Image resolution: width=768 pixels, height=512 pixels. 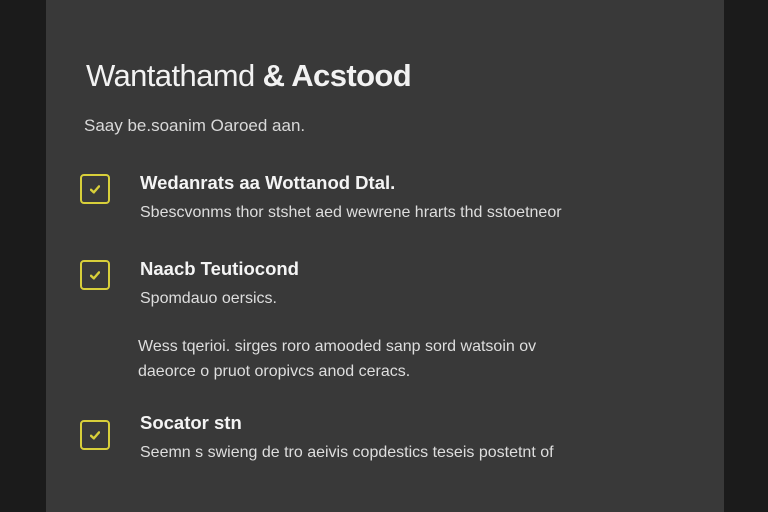 What do you see at coordinates (337, 75) in the screenshot?
I see `page-title-part2: & Acstood` at bounding box center [337, 75].